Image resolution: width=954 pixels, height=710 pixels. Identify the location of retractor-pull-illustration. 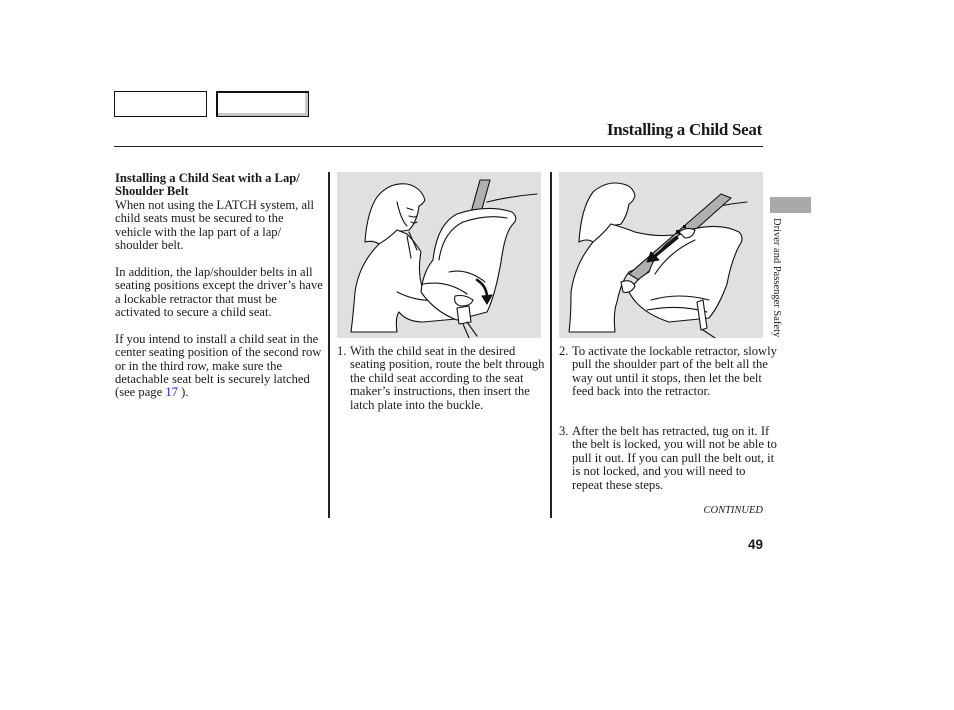
(661, 255).